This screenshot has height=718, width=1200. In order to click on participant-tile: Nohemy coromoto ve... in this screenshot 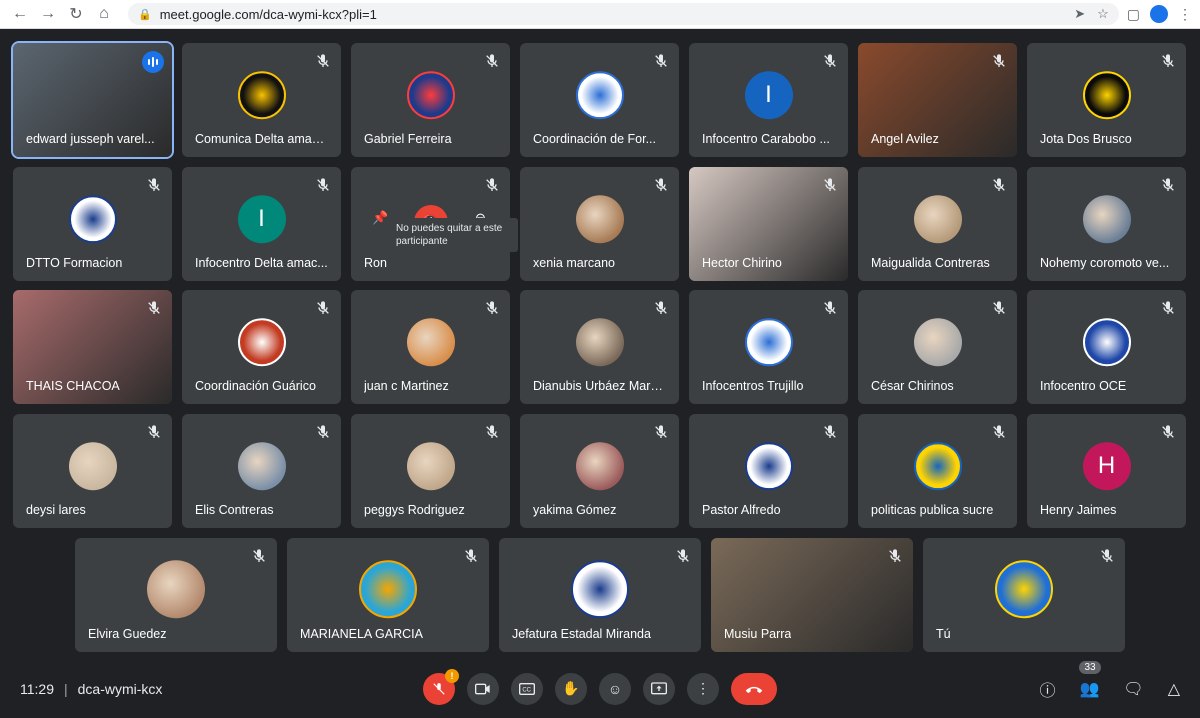, I will do `click(1106, 224)`.